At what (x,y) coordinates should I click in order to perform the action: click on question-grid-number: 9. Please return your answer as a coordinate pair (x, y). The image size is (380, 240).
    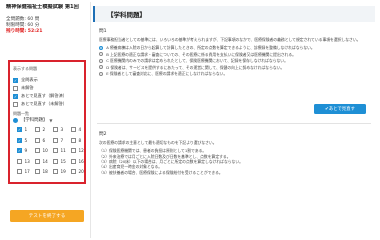
    Looking at the image, I should click on (26, 150).